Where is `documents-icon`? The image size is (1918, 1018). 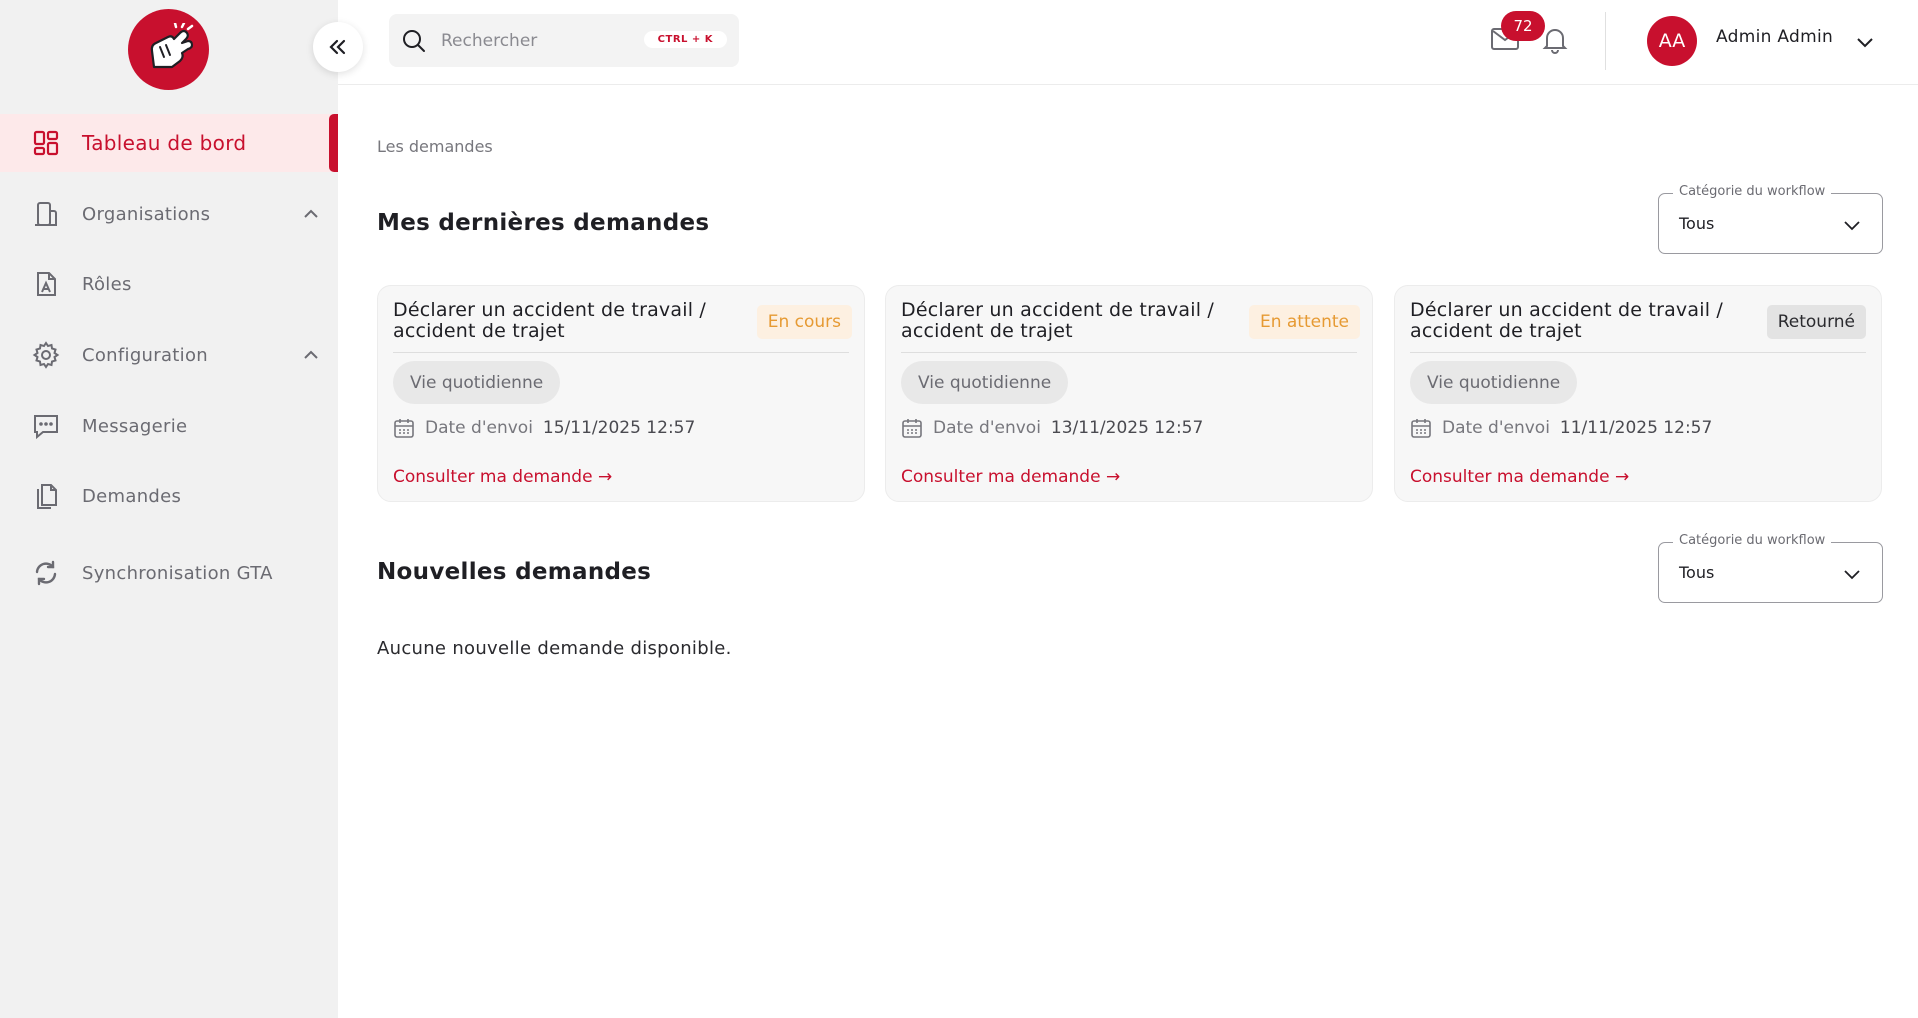
documents-icon is located at coordinates (46, 496).